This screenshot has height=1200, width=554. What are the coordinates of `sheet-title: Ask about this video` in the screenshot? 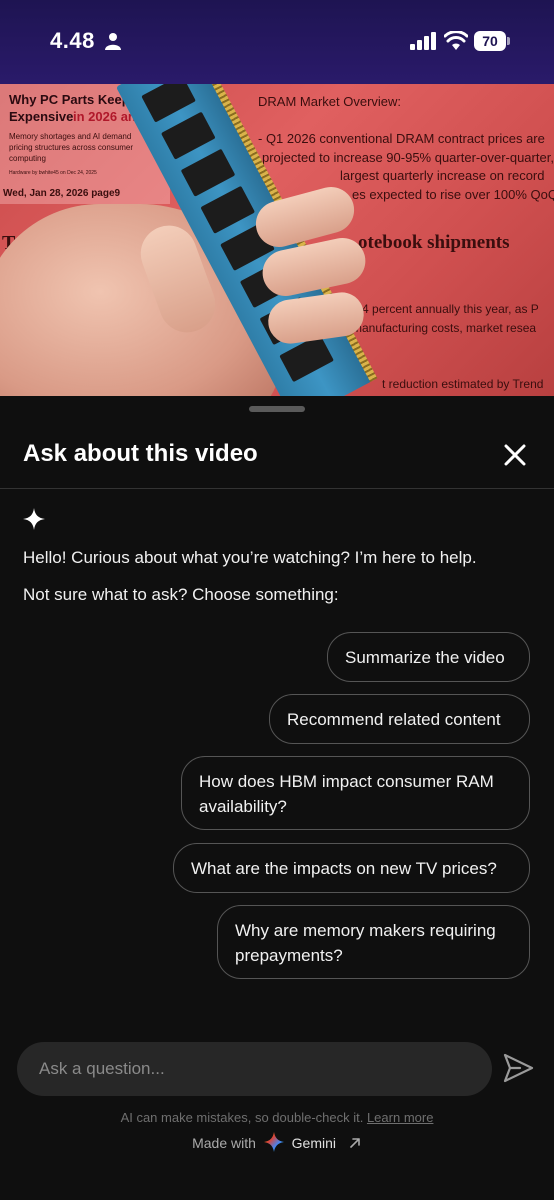 It's located at (140, 453).